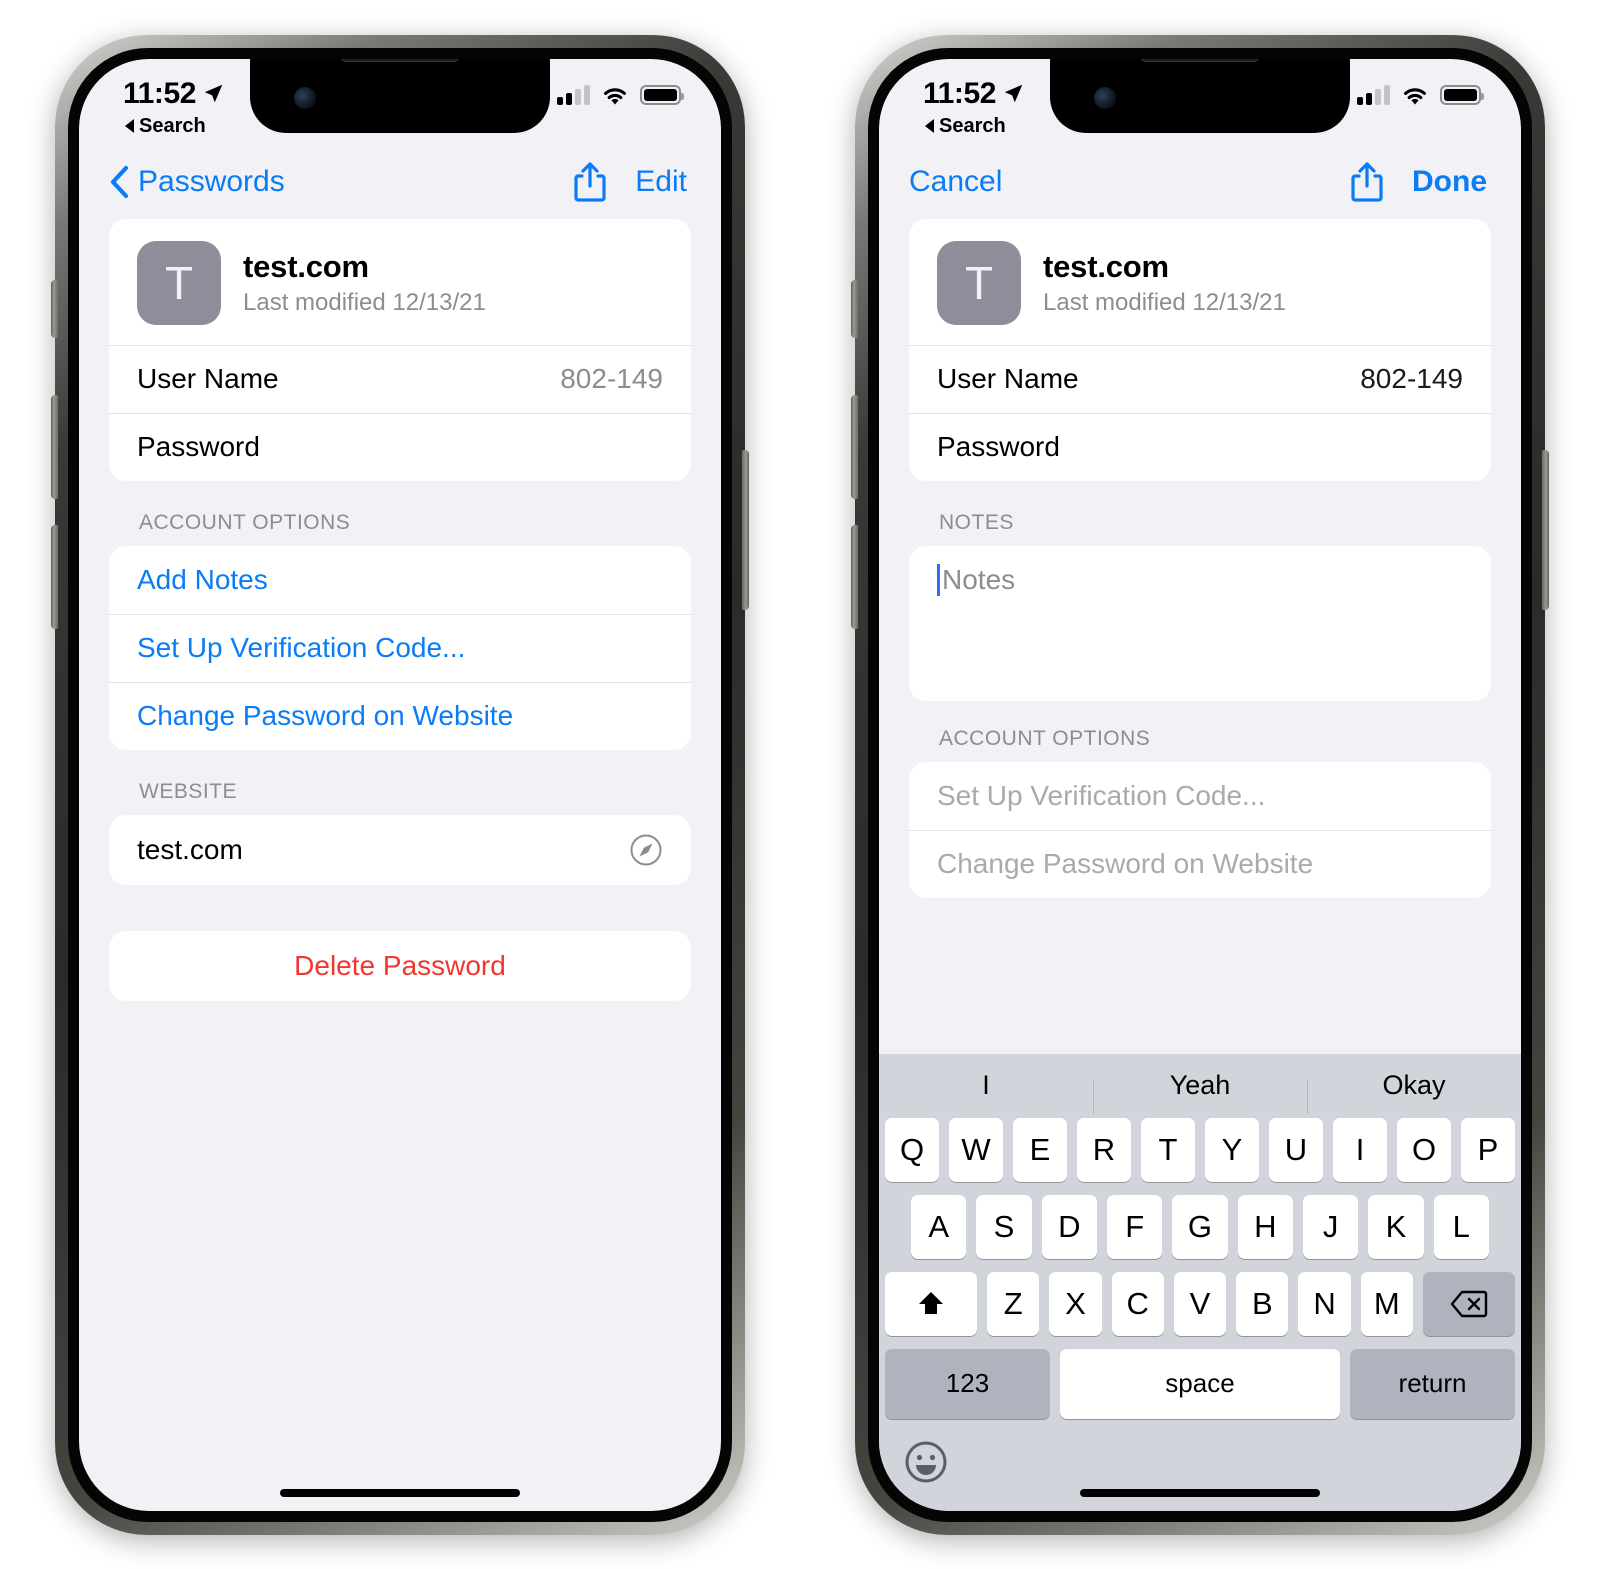  Describe the element at coordinates (198, 446) in the screenshot. I see `password-label: Password` at that location.